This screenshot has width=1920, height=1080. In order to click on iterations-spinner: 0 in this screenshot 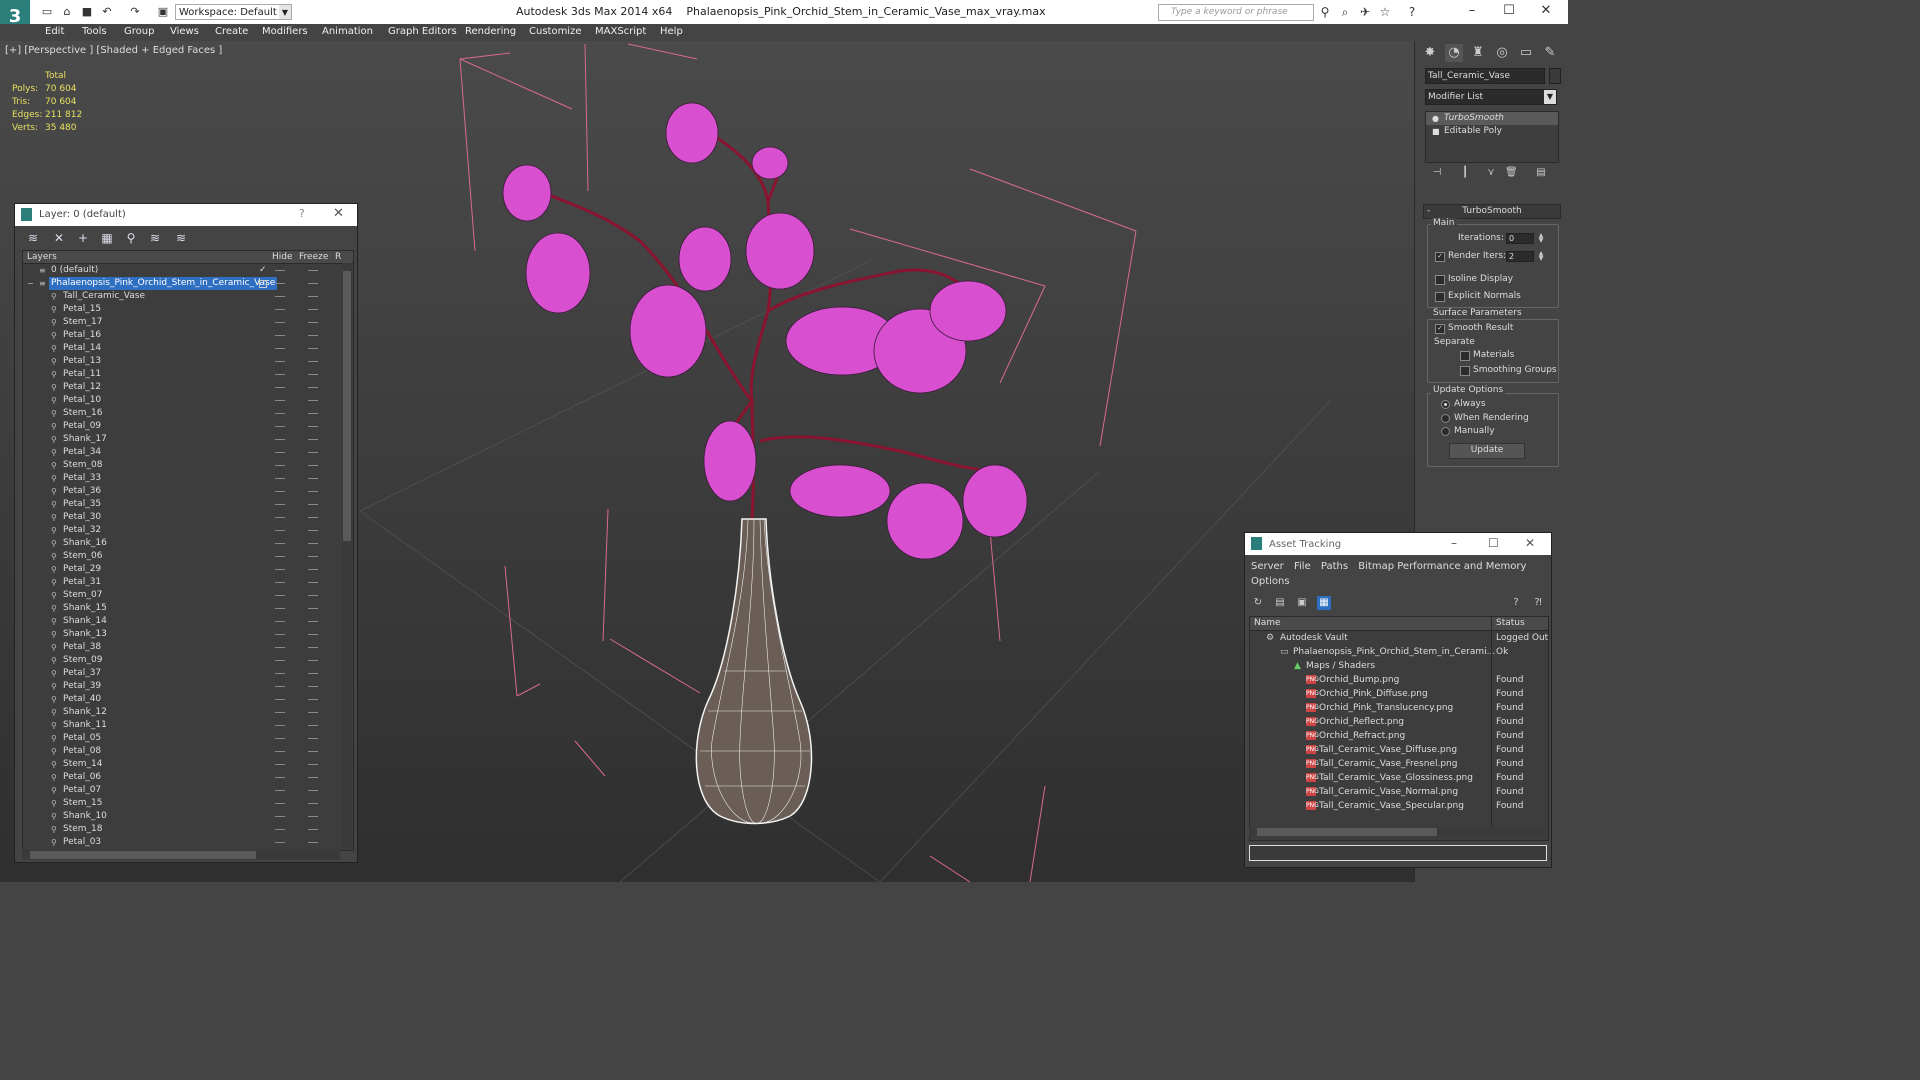, I will do `click(1520, 238)`.